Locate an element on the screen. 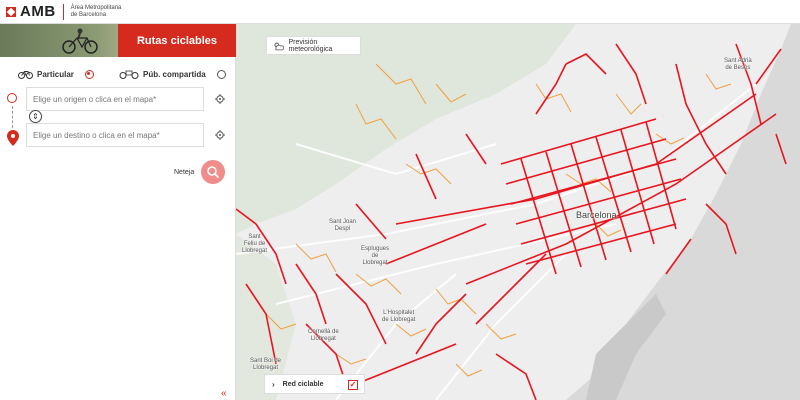 This screenshot has height=400, width=800. logo-subtitle: Àrea Metropolitana de Barcelona is located at coordinates (96, 12).